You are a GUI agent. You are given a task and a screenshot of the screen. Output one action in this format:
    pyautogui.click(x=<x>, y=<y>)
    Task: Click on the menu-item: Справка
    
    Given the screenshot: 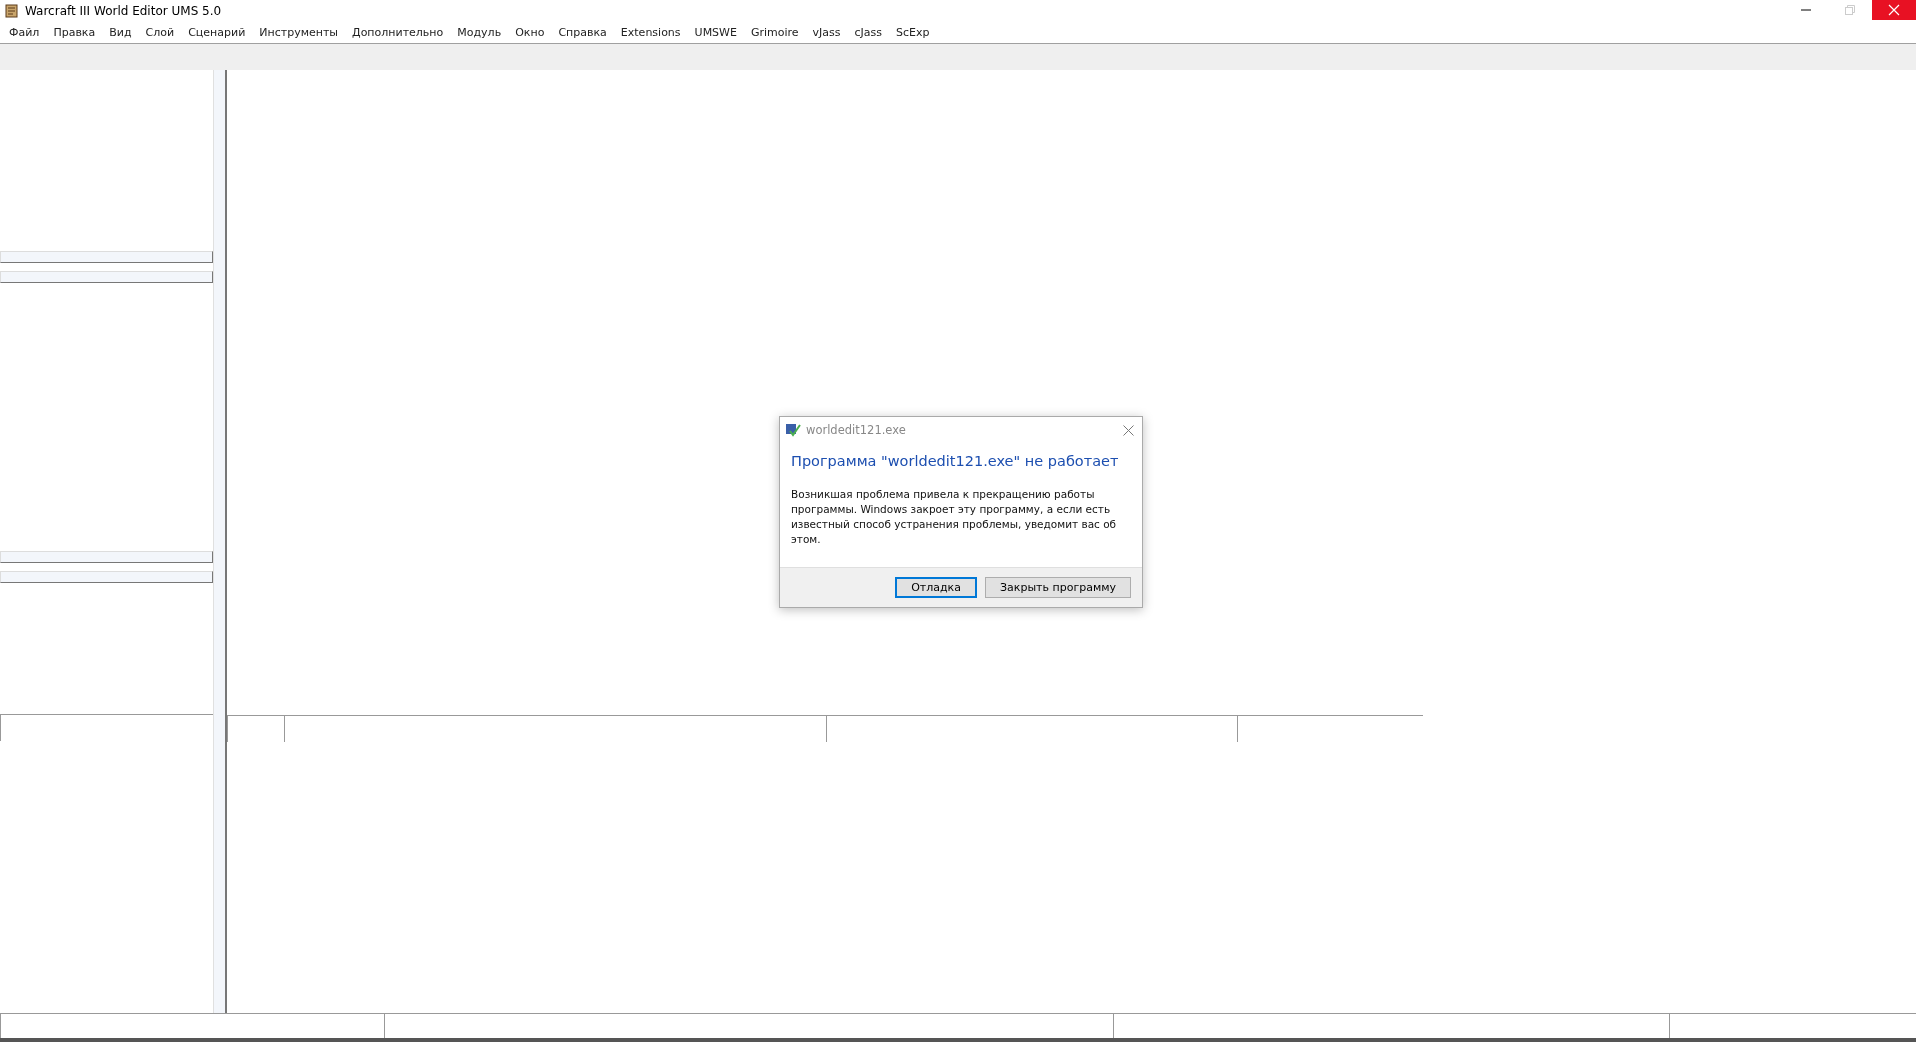 What is the action you would take?
    pyautogui.click(x=582, y=32)
    